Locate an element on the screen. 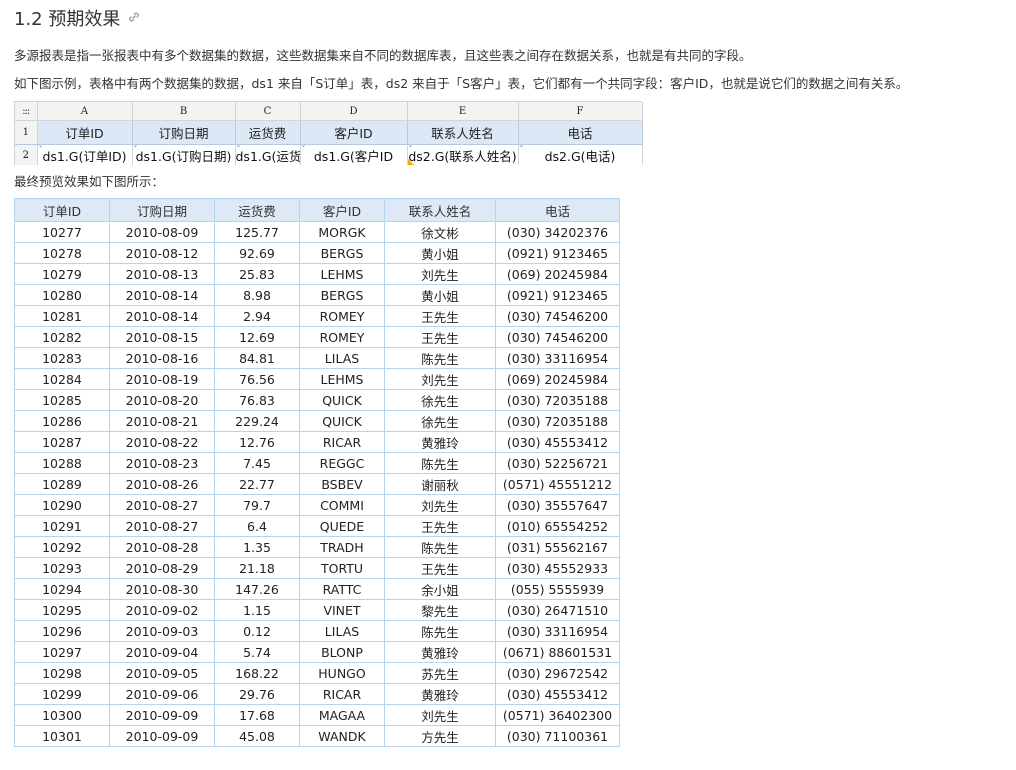 This screenshot has width=1016, height=770. phone-cell: (030) 71100361 is located at coordinates (557, 736).